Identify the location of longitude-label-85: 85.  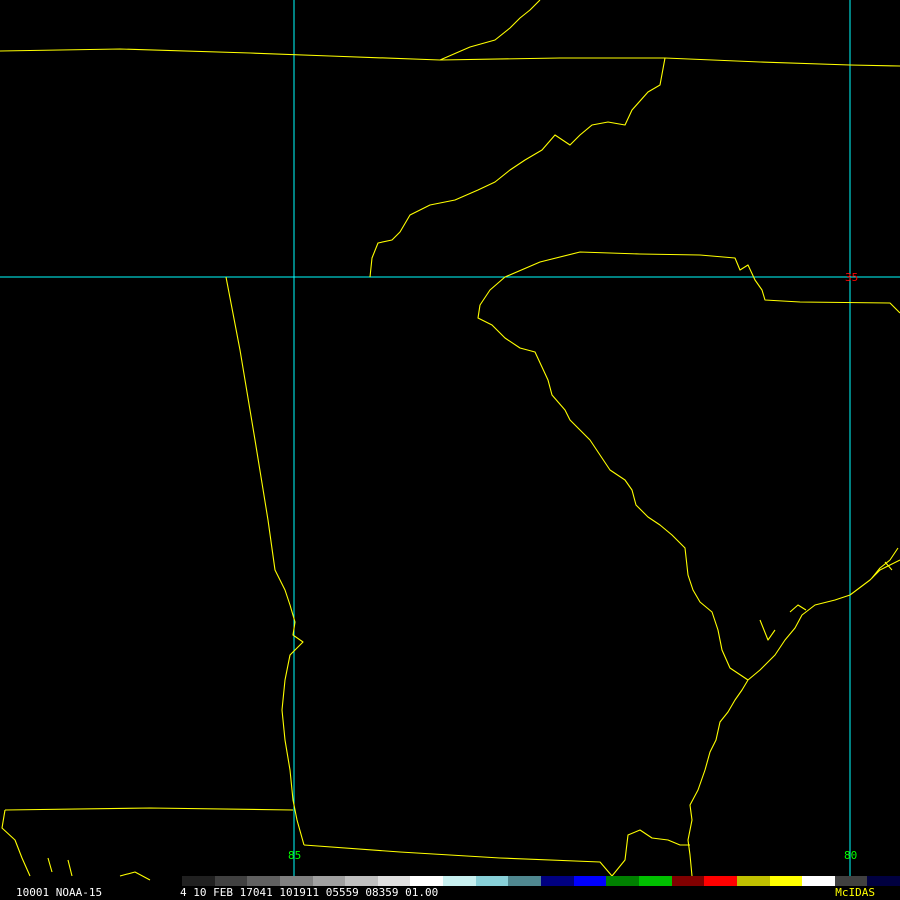
(294, 855).